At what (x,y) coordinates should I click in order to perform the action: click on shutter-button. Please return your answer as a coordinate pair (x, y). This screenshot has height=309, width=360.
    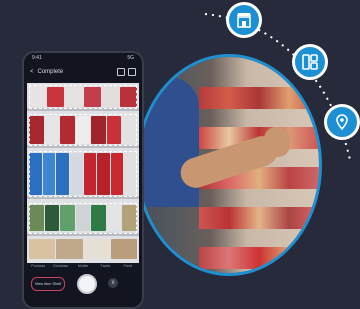
    Looking at the image, I should click on (87, 284).